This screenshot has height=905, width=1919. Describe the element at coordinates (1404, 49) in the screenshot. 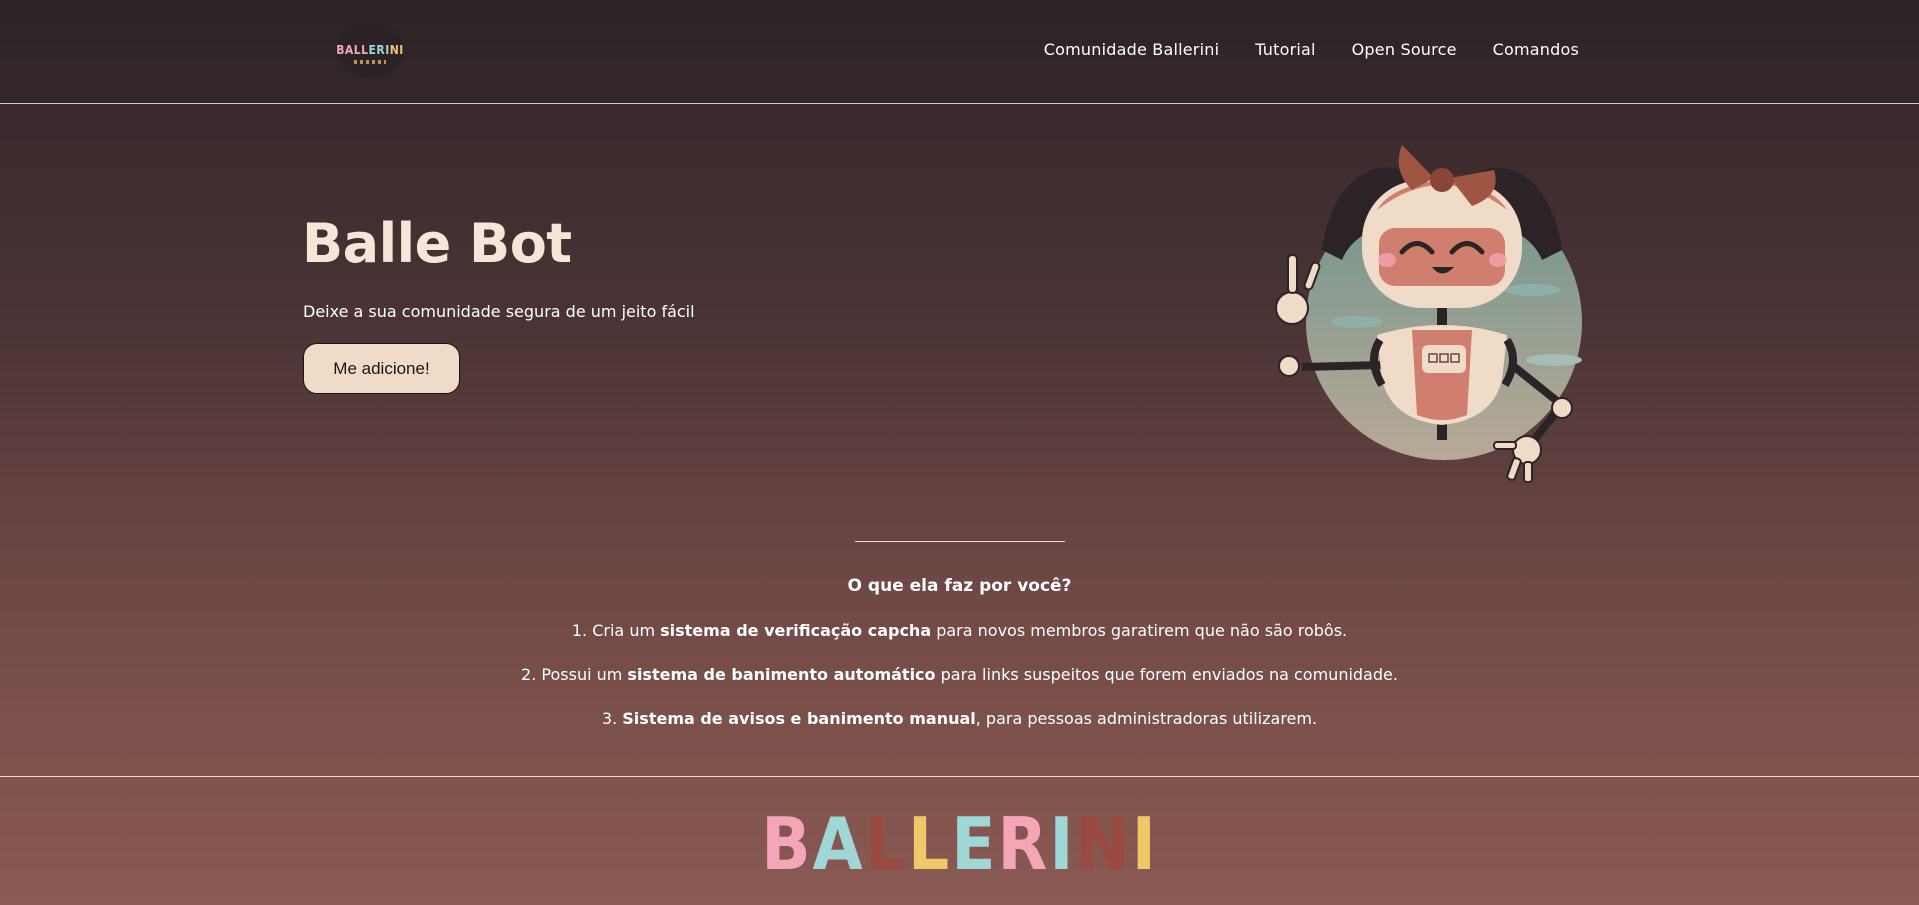

I see `nav-link-open-source: Open Source` at that location.